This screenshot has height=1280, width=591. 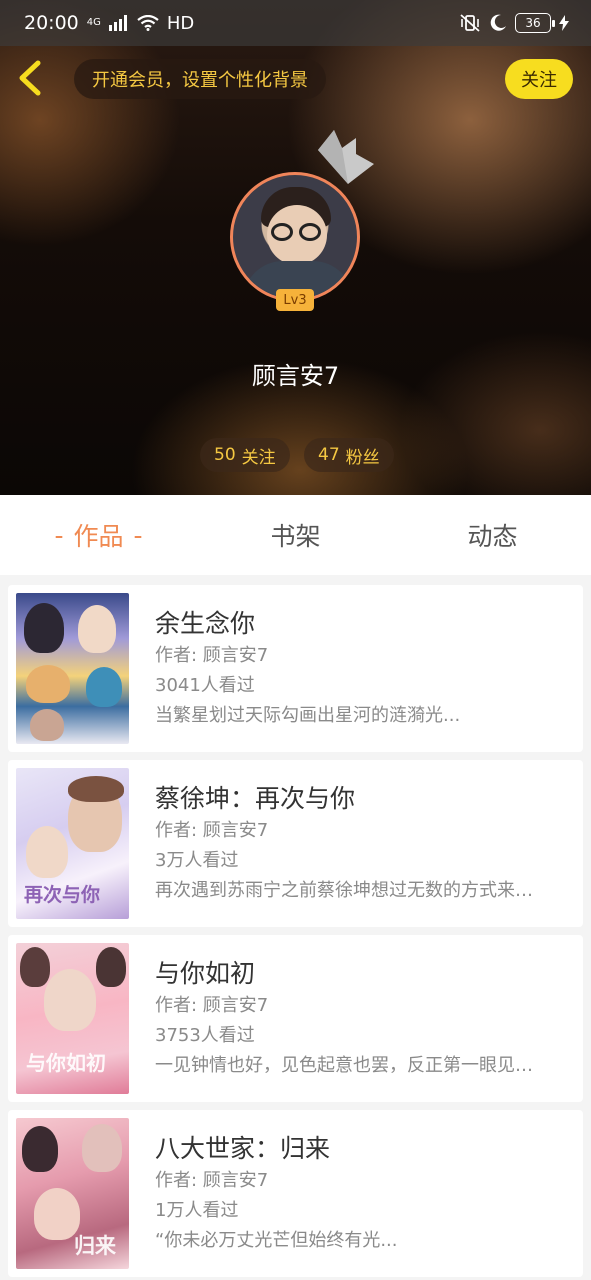 I want to click on back-button, so click(x=32, y=78).